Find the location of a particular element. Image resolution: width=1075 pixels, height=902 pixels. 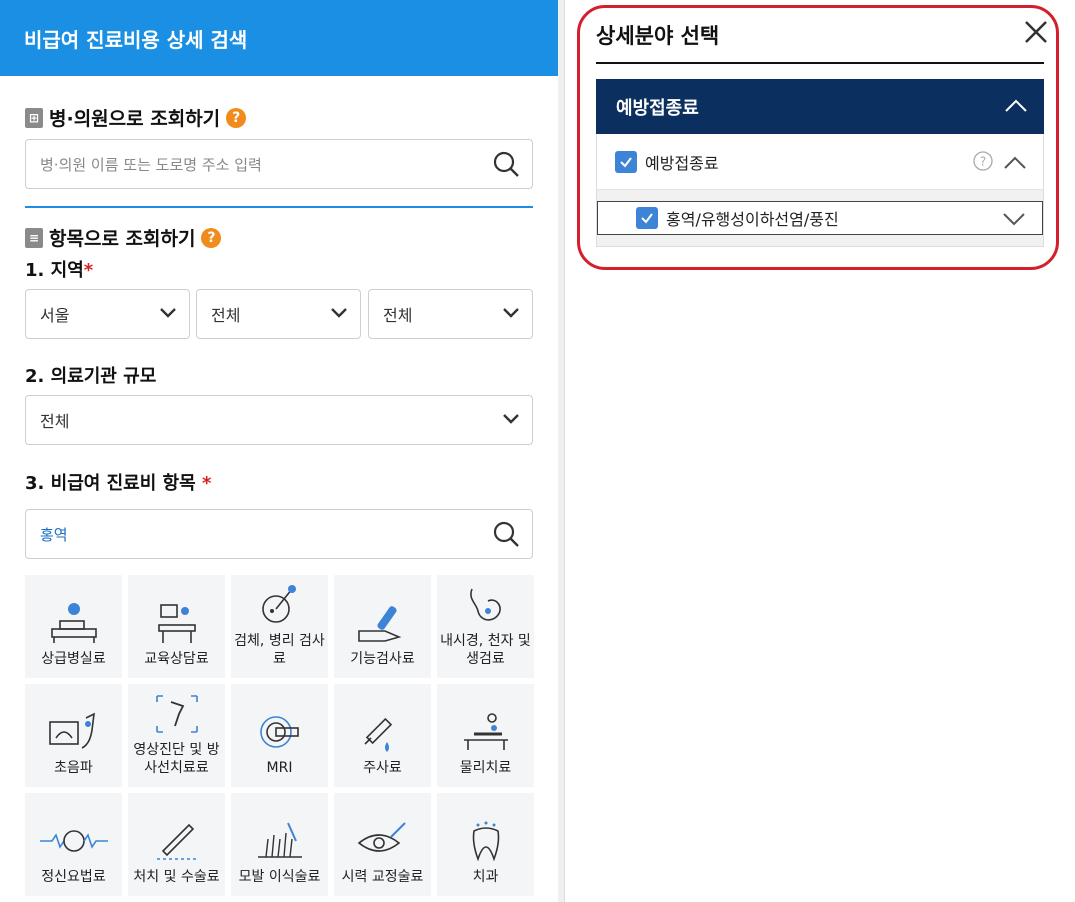

category-label: 내시경, 천자 및 생검료 is located at coordinates (485, 650).